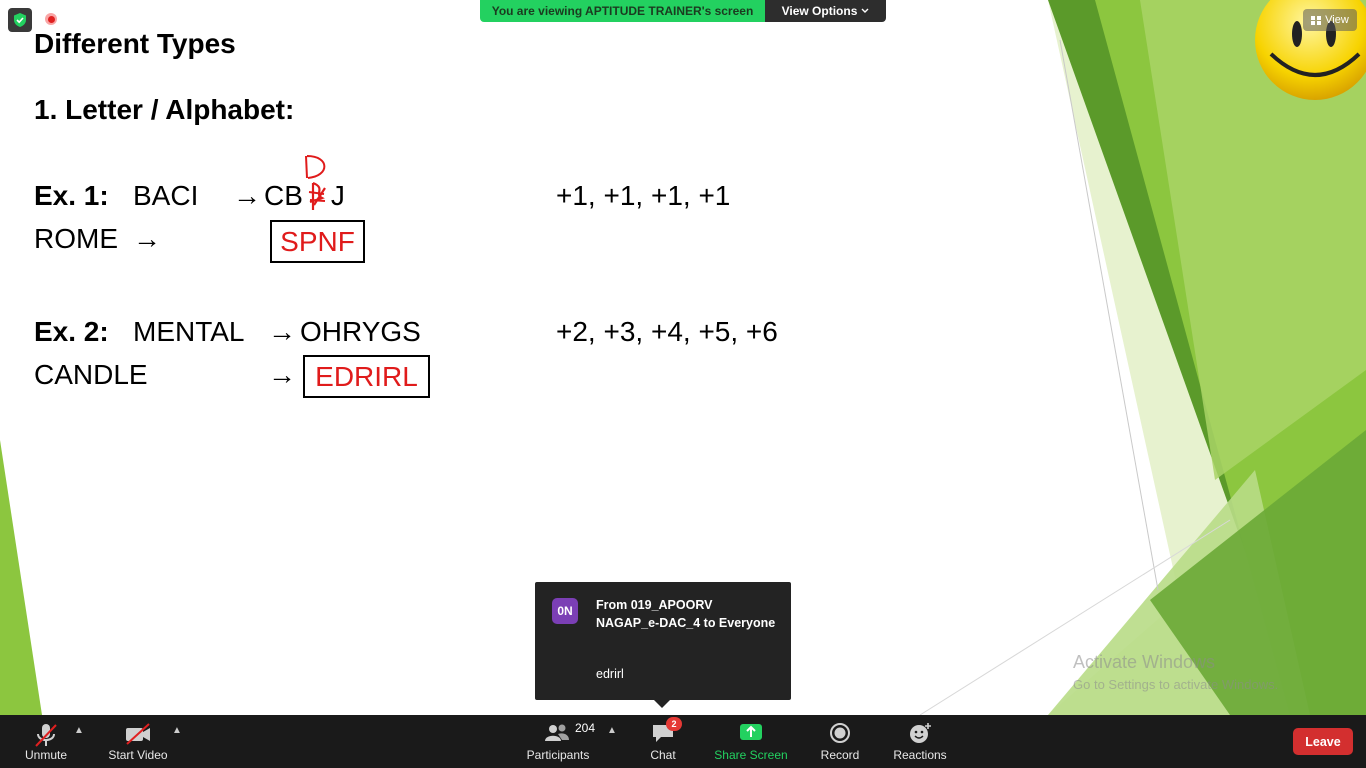 This screenshot has height=768, width=1366. I want to click on video-options-caret-icon: ▲, so click(177, 730).